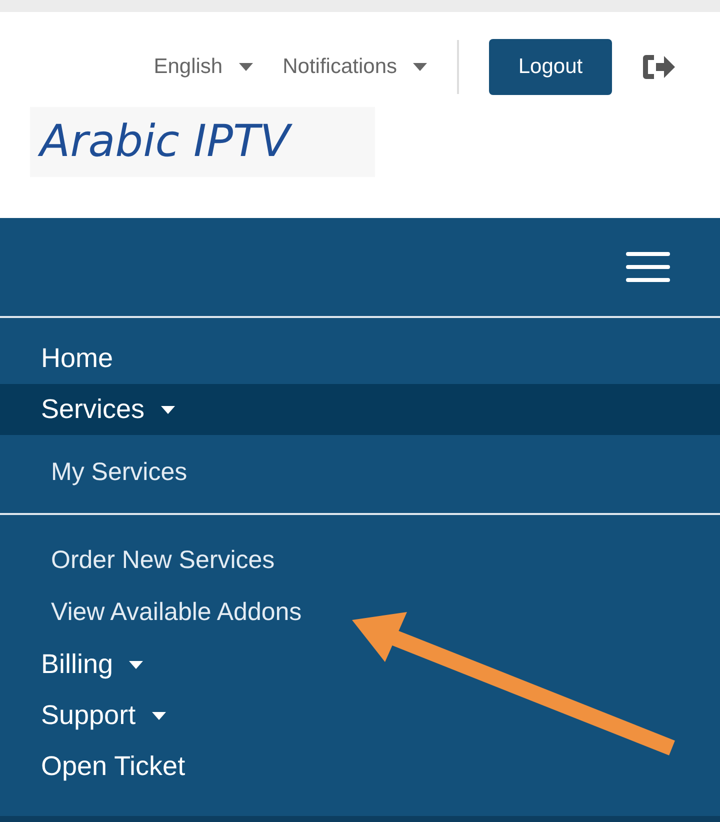 This screenshot has width=720, height=822. I want to click on nav-item: Billing, so click(360, 664).